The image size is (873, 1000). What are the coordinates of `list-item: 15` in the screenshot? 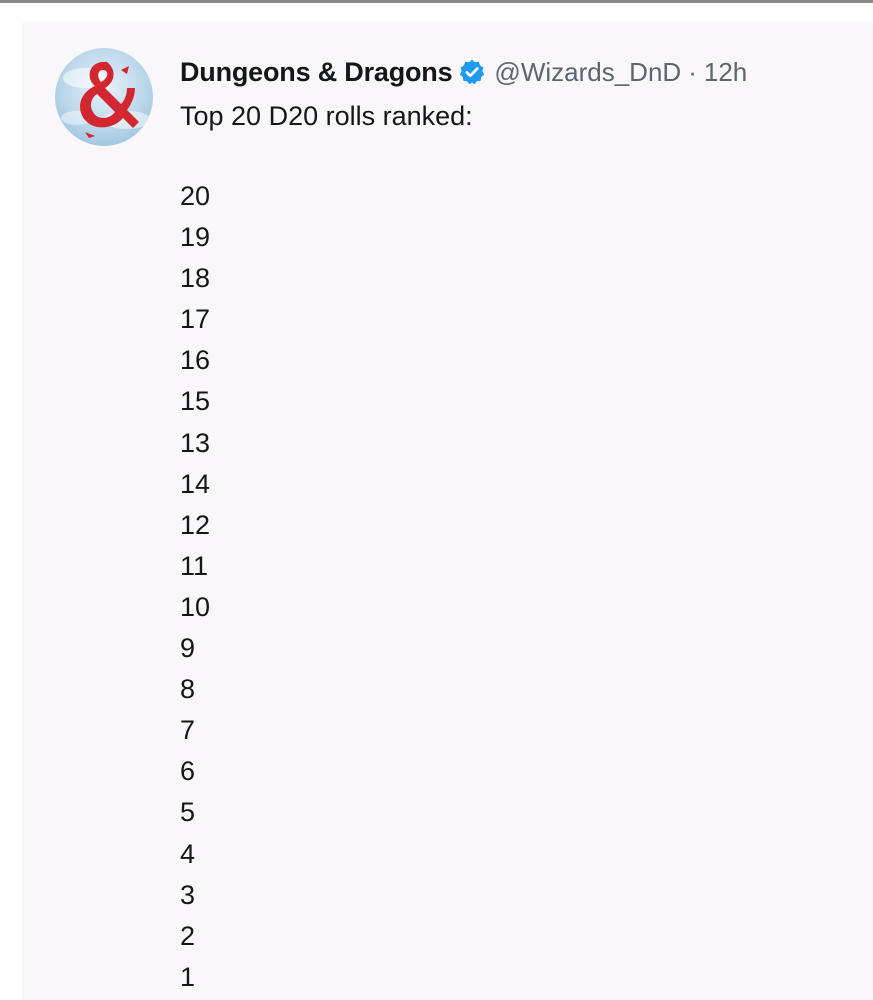 It's located at (195, 401).